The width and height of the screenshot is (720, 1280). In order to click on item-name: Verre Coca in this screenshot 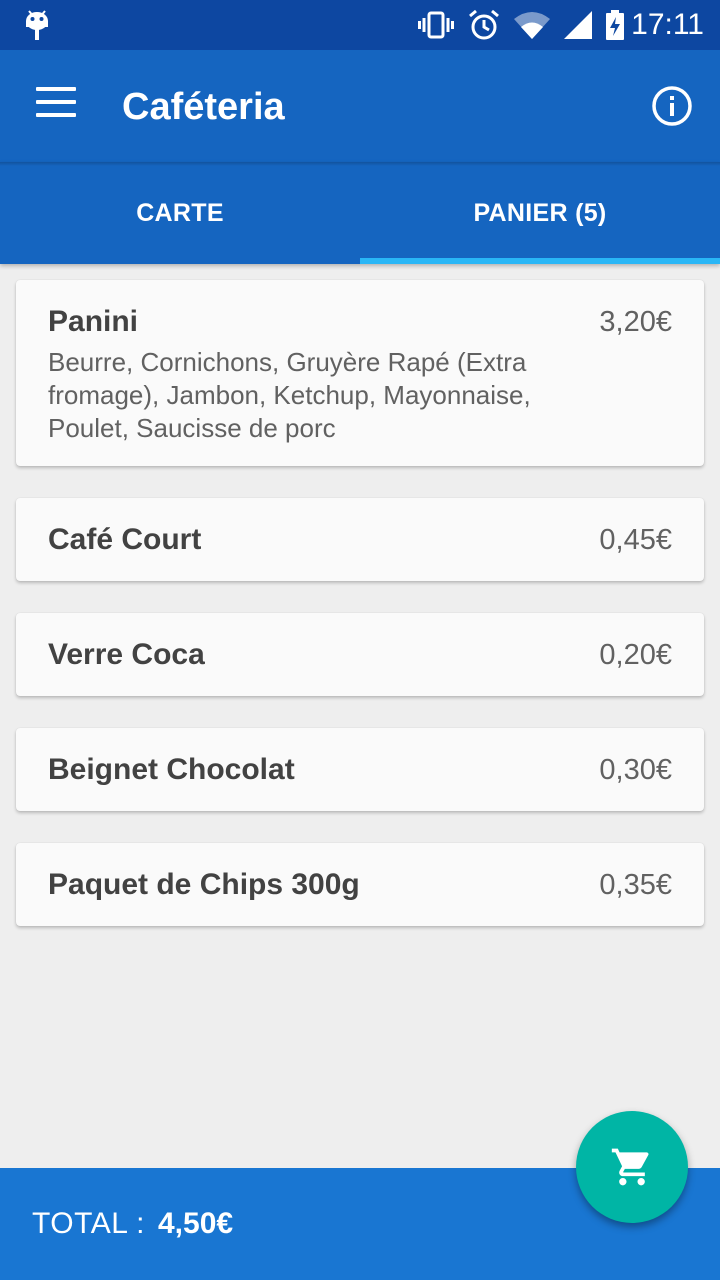, I will do `click(126, 654)`.